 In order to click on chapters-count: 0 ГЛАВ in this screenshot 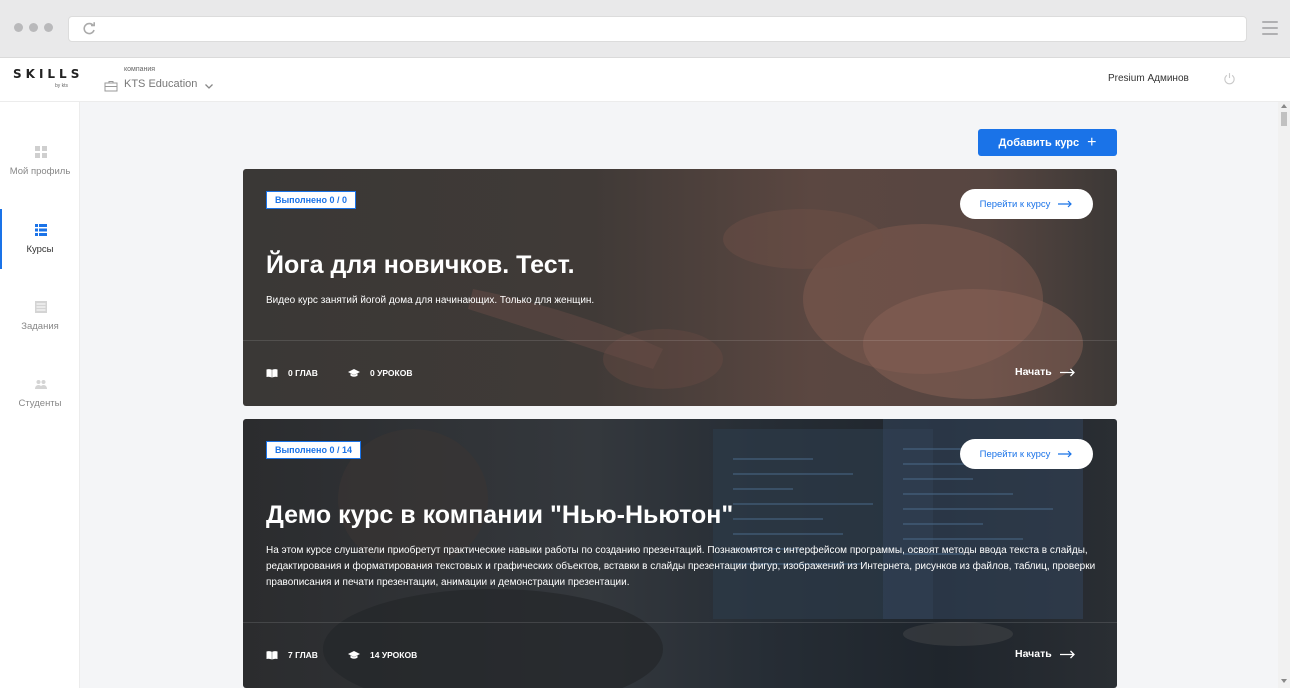, I will do `click(292, 373)`.